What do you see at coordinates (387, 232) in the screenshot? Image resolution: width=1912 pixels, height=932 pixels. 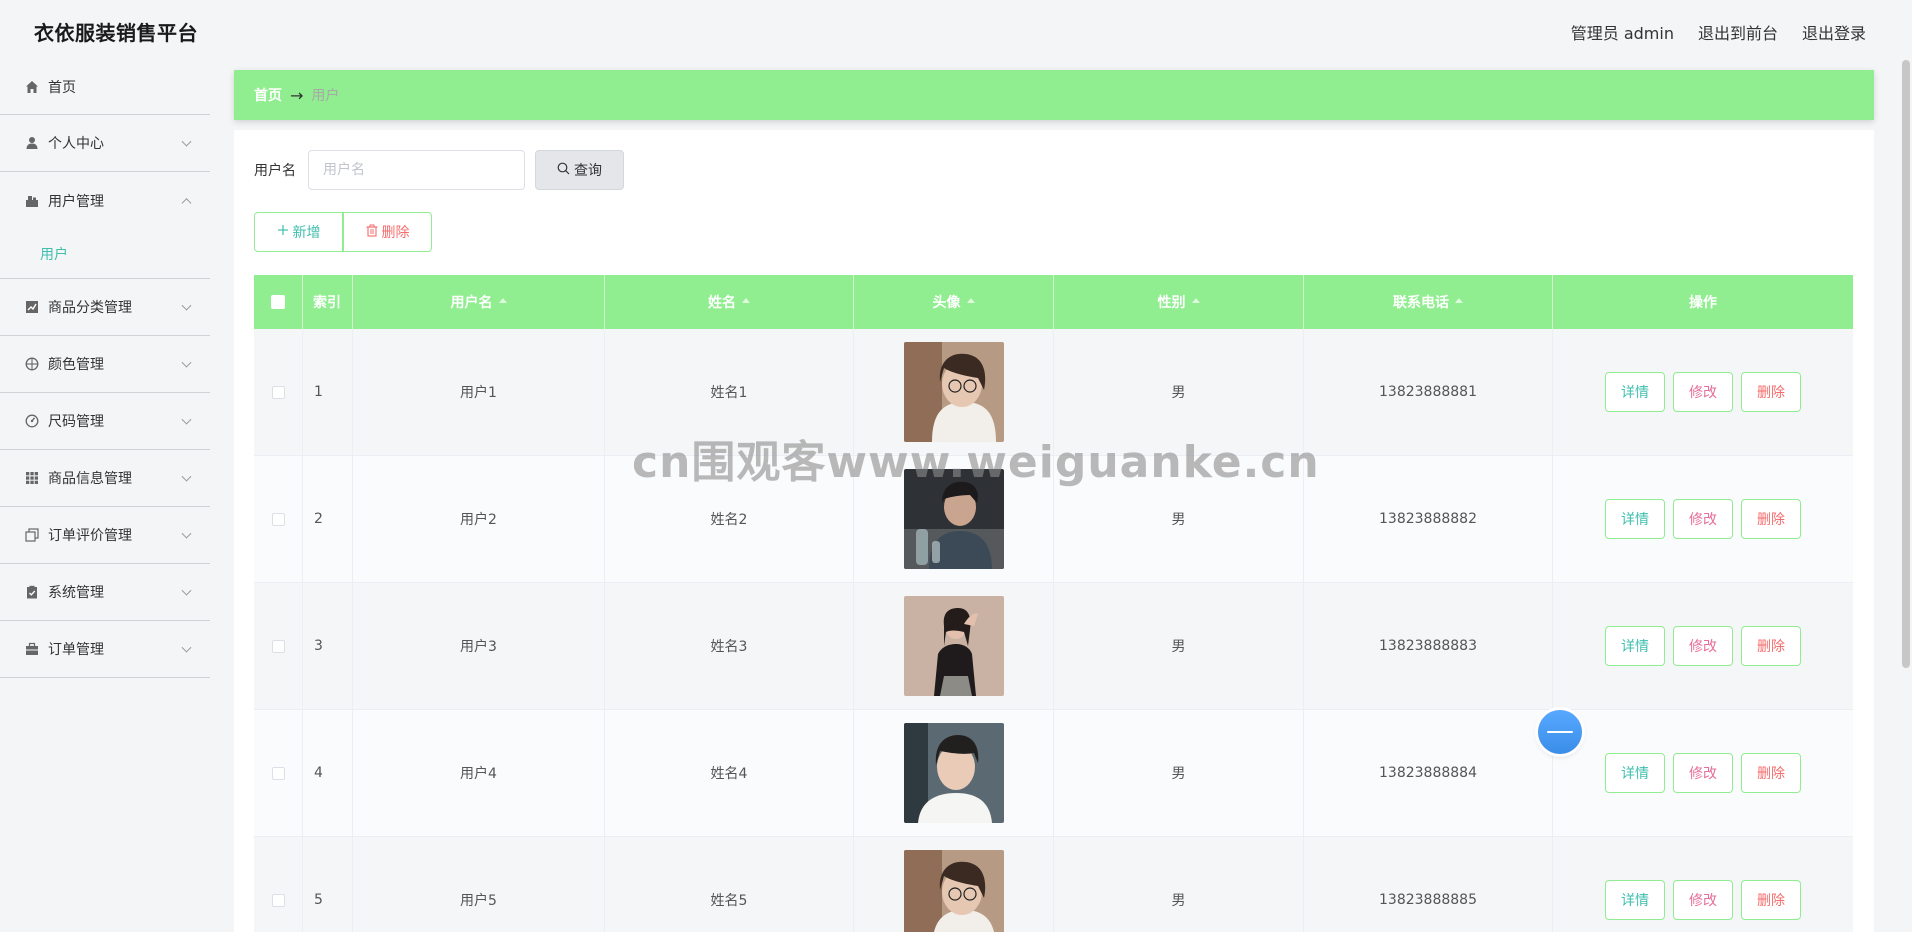 I see `batch-delete-button: 删除` at bounding box center [387, 232].